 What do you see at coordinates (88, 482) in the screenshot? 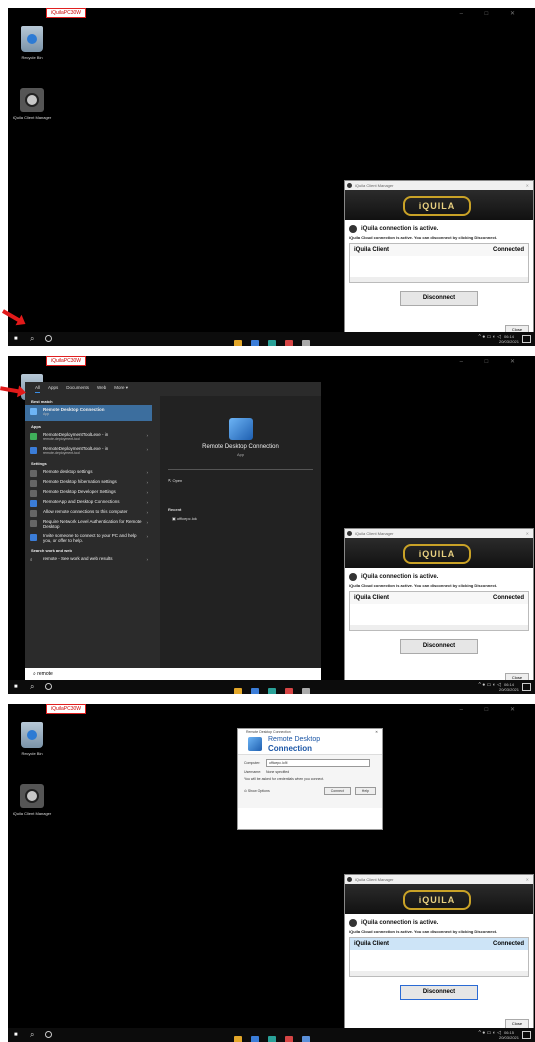
I see `list-item: Remote Desktop hibernation settings ›` at bounding box center [88, 482].